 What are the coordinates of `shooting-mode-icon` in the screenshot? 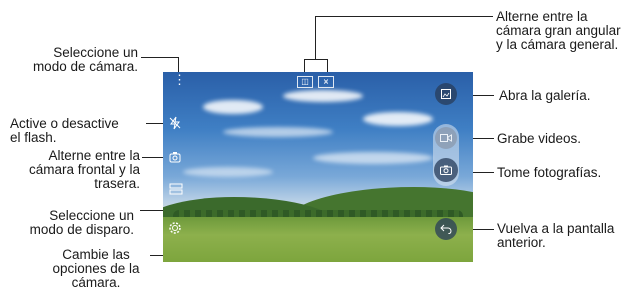 It's located at (176, 191).